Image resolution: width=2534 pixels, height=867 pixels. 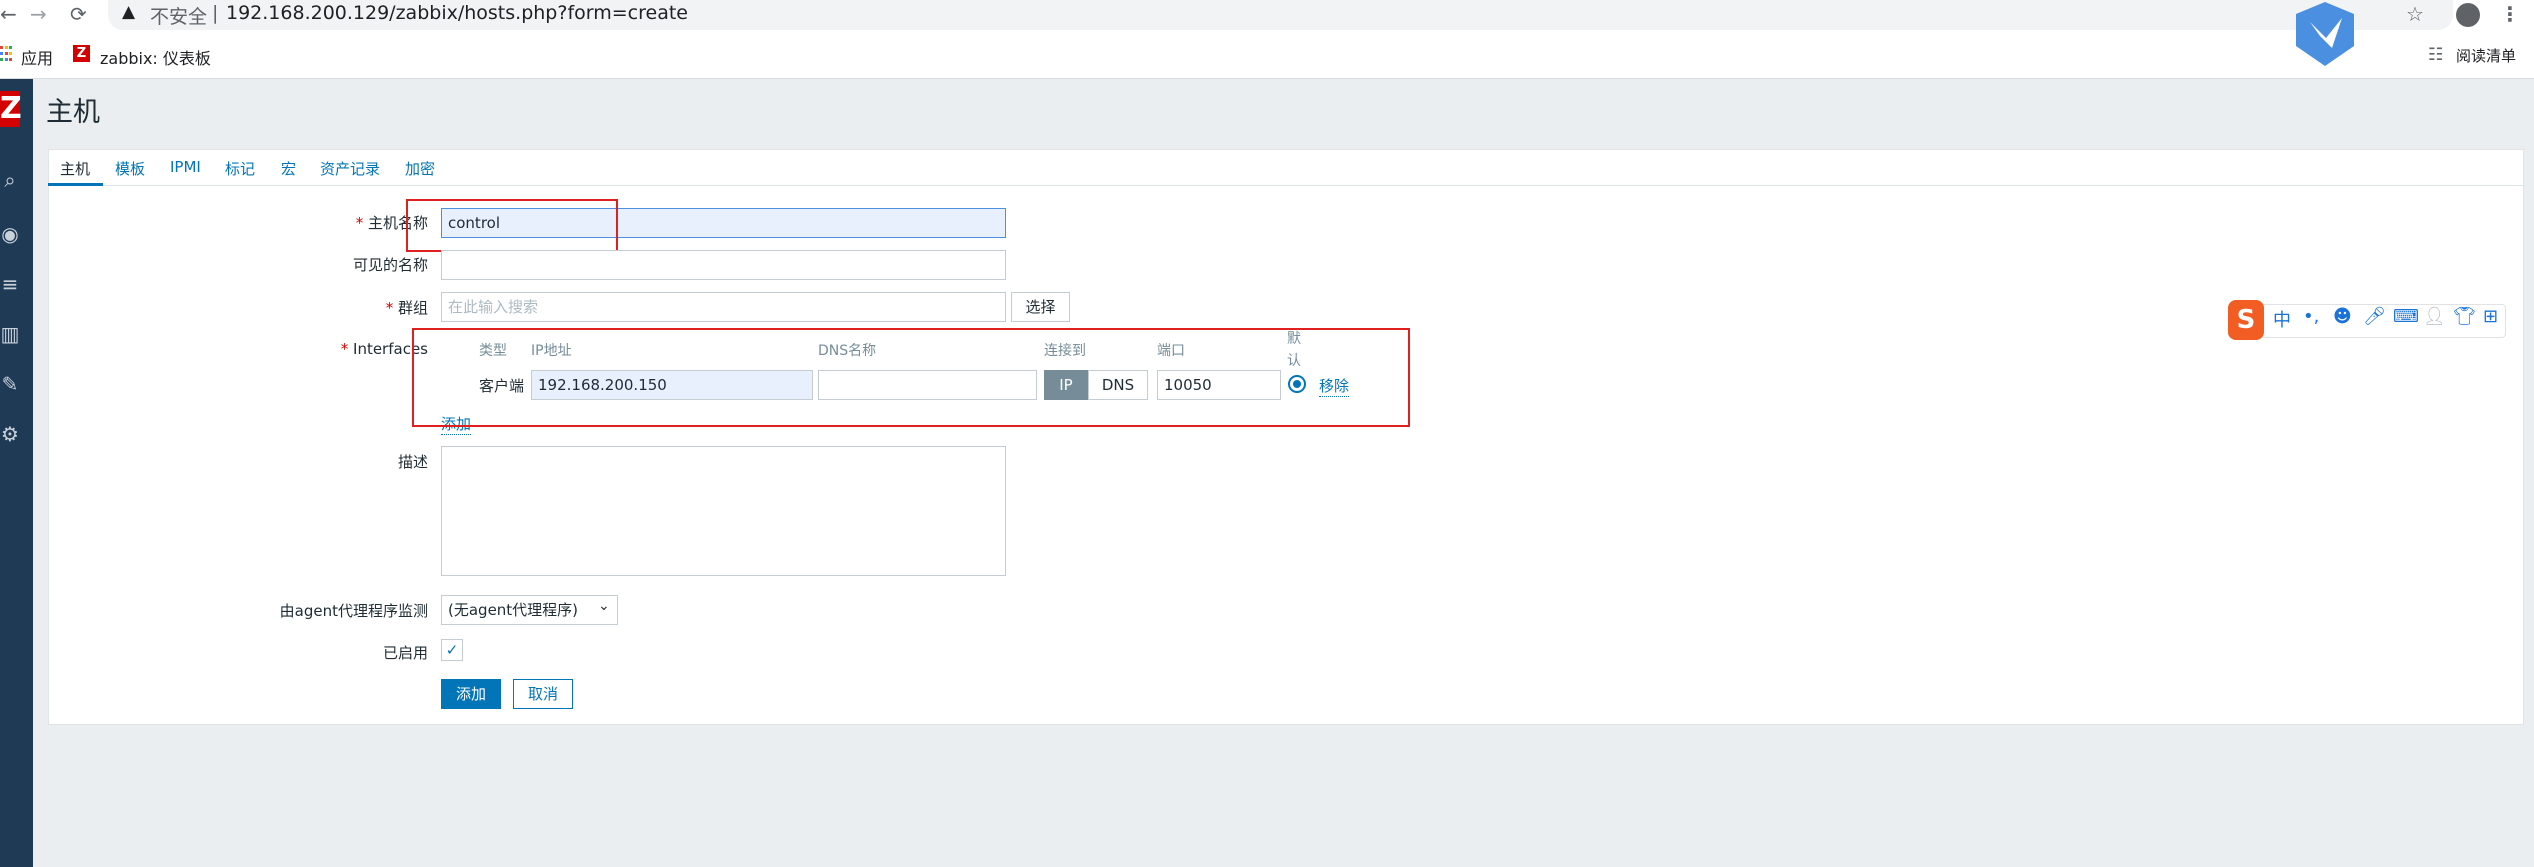 I want to click on bookmark-apps: 应用, so click(x=37, y=57).